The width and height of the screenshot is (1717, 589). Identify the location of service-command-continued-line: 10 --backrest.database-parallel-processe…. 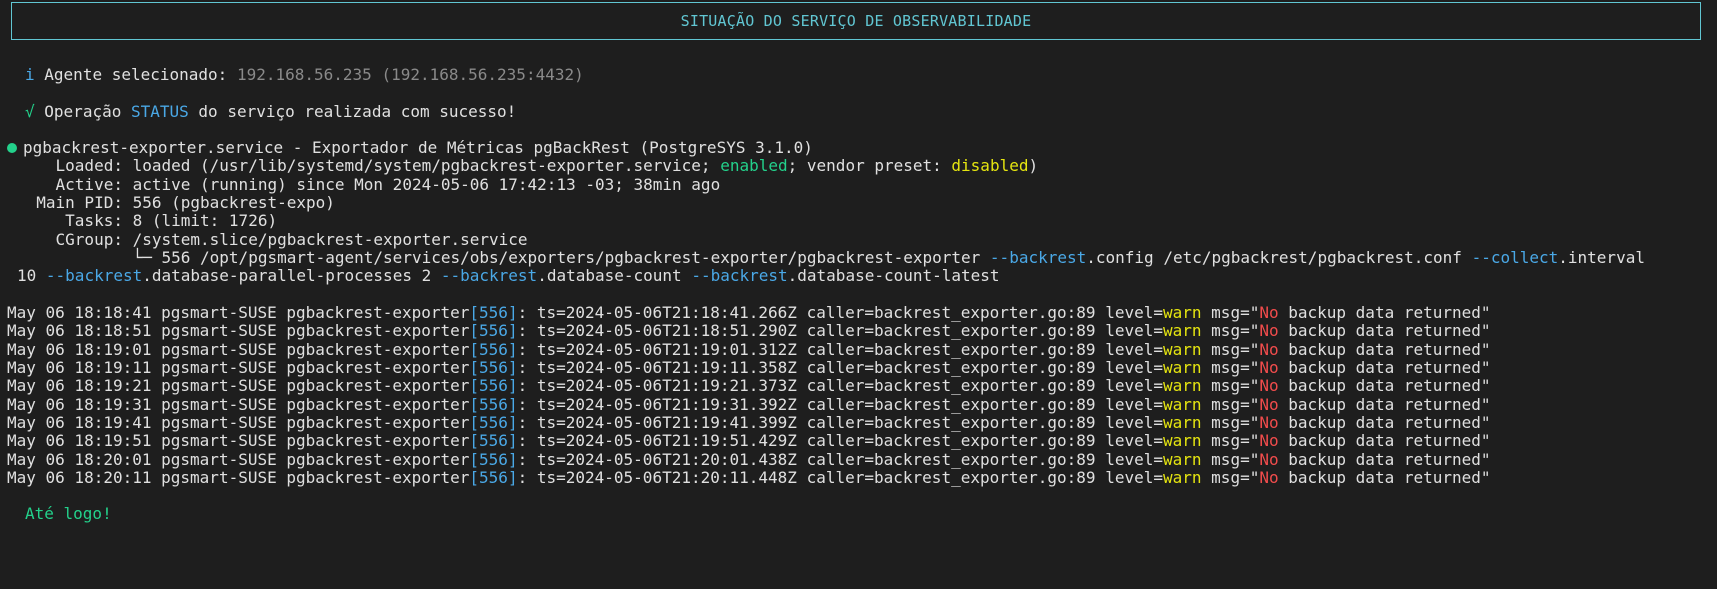
(508, 276).